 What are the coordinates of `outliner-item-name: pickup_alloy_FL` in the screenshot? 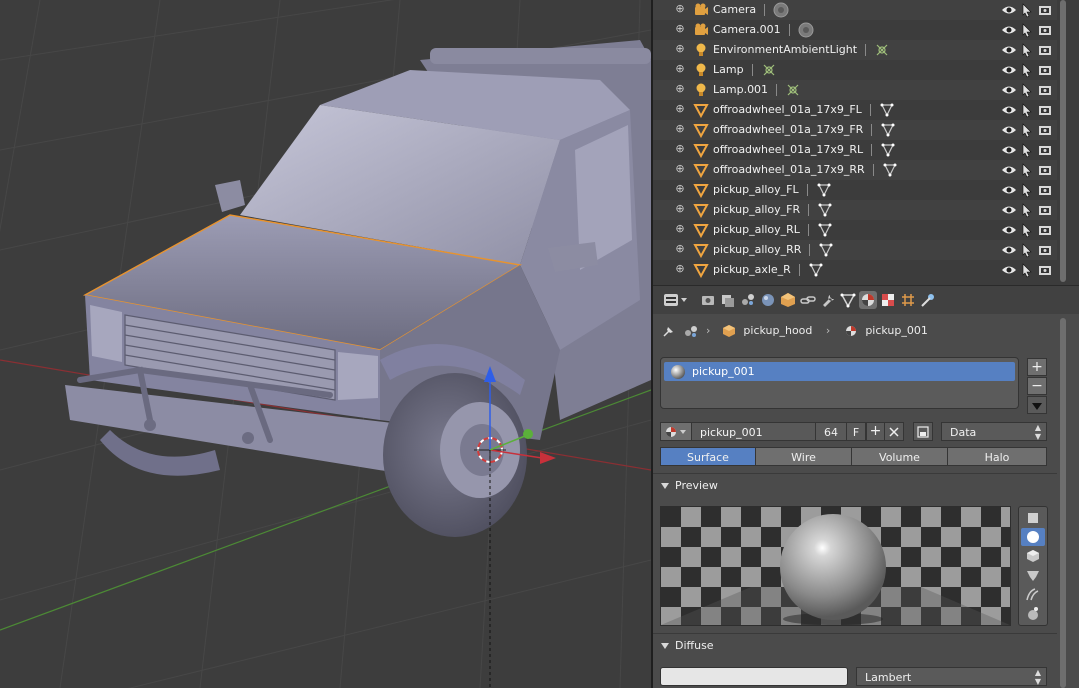 It's located at (756, 189).